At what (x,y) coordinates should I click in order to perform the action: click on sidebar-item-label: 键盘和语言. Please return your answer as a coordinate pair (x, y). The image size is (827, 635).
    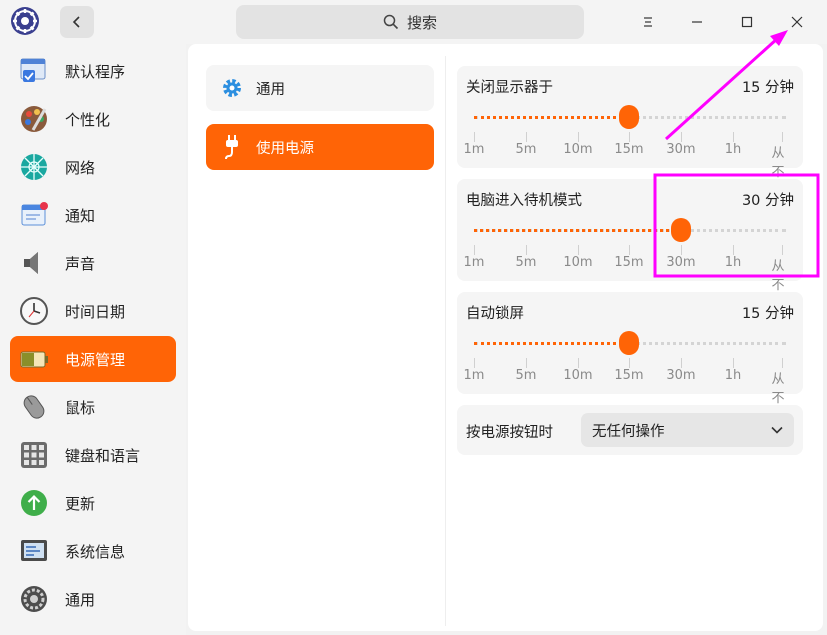
    Looking at the image, I should click on (103, 455).